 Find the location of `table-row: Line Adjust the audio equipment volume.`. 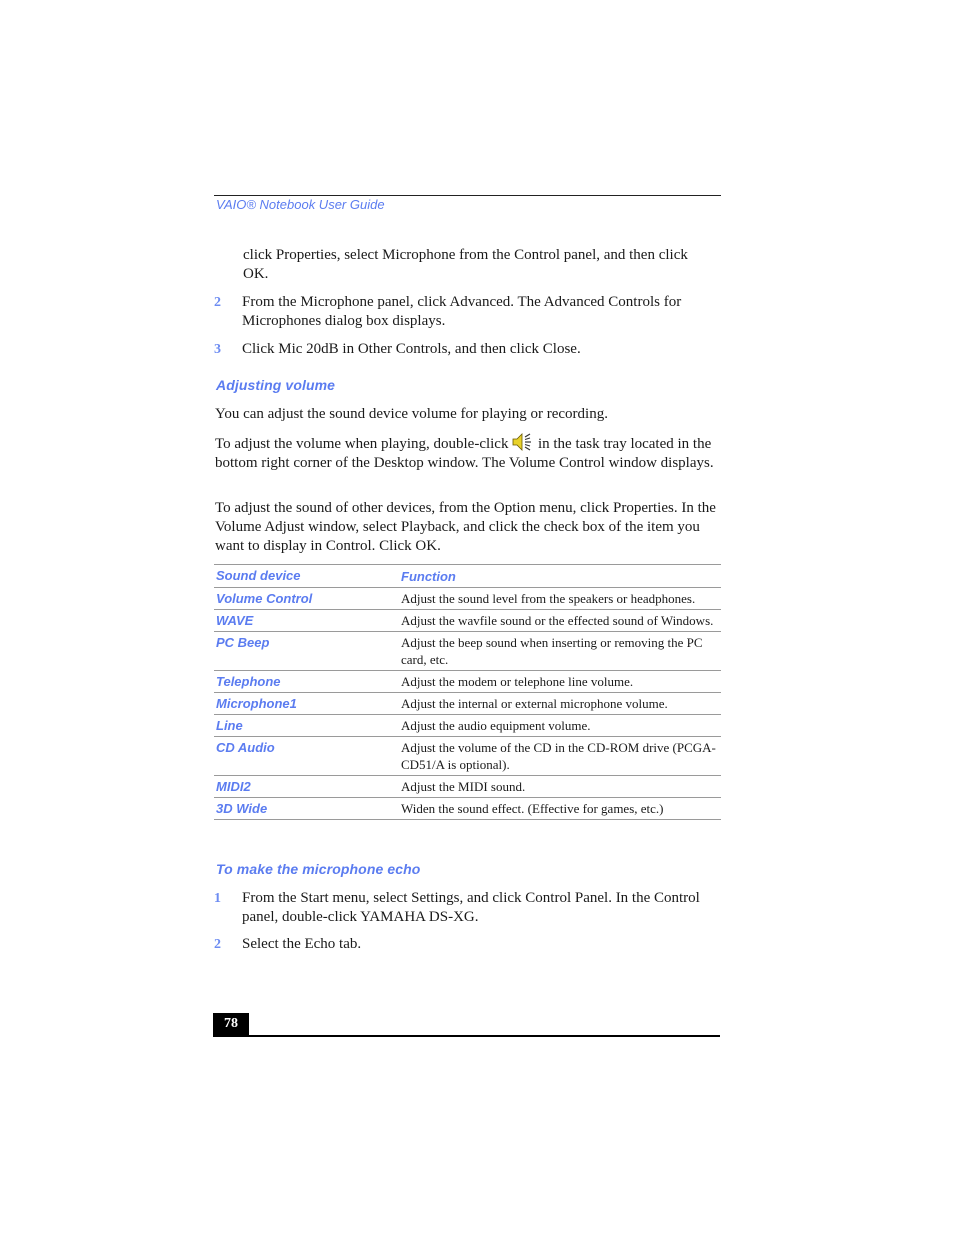

table-row: Line Adjust the audio equipment volume. is located at coordinates (467, 725).